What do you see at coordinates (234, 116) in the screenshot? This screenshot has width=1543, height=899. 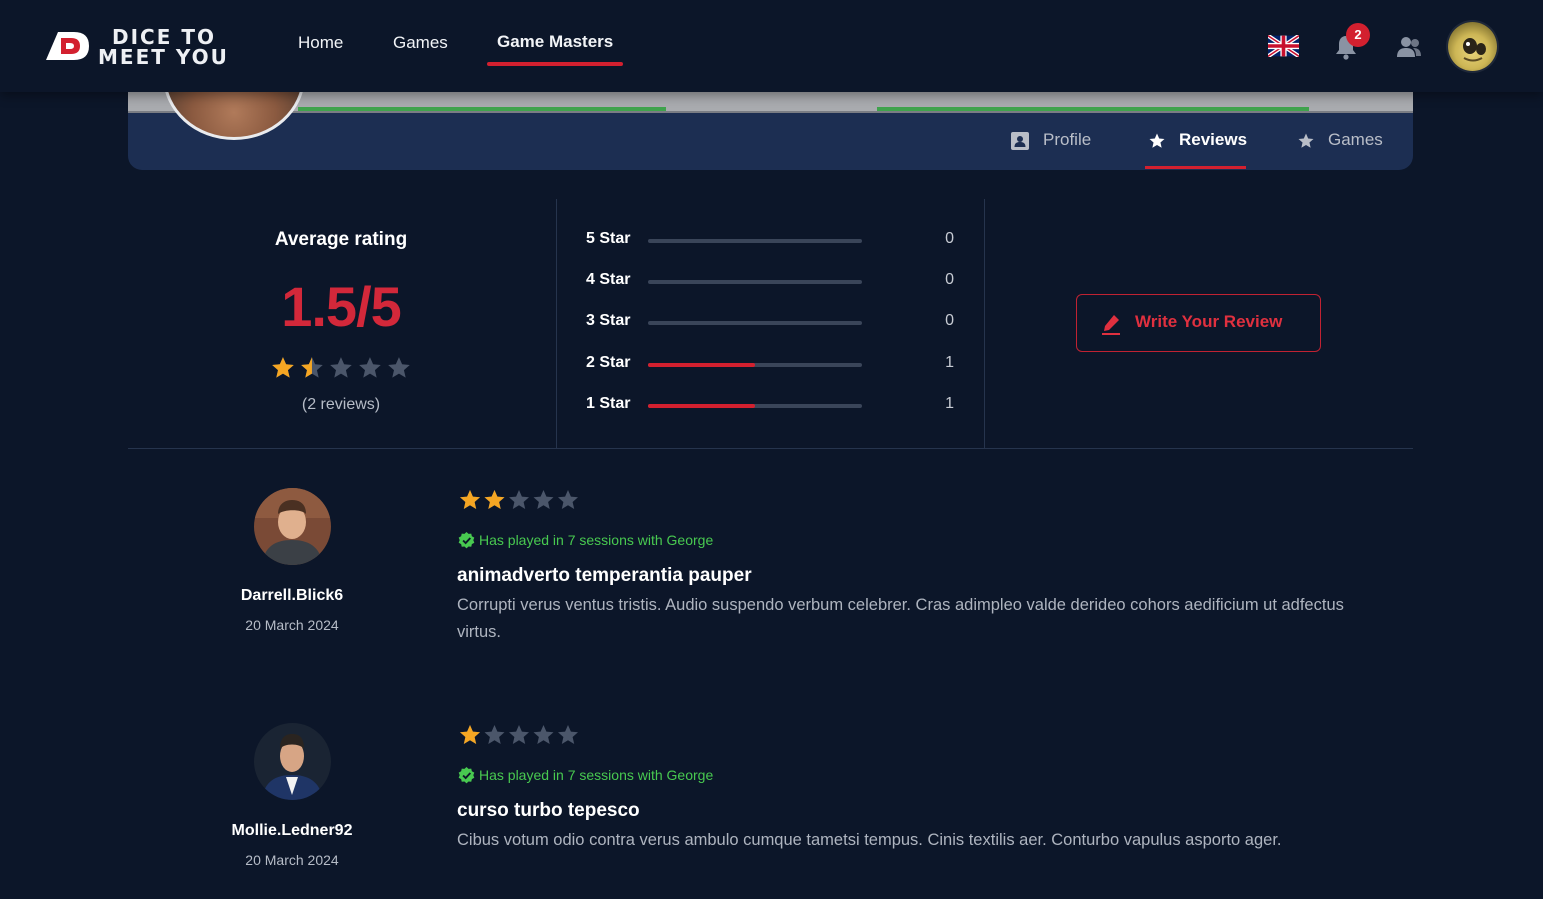 I see `game-master-avatar` at bounding box center [234, 116].